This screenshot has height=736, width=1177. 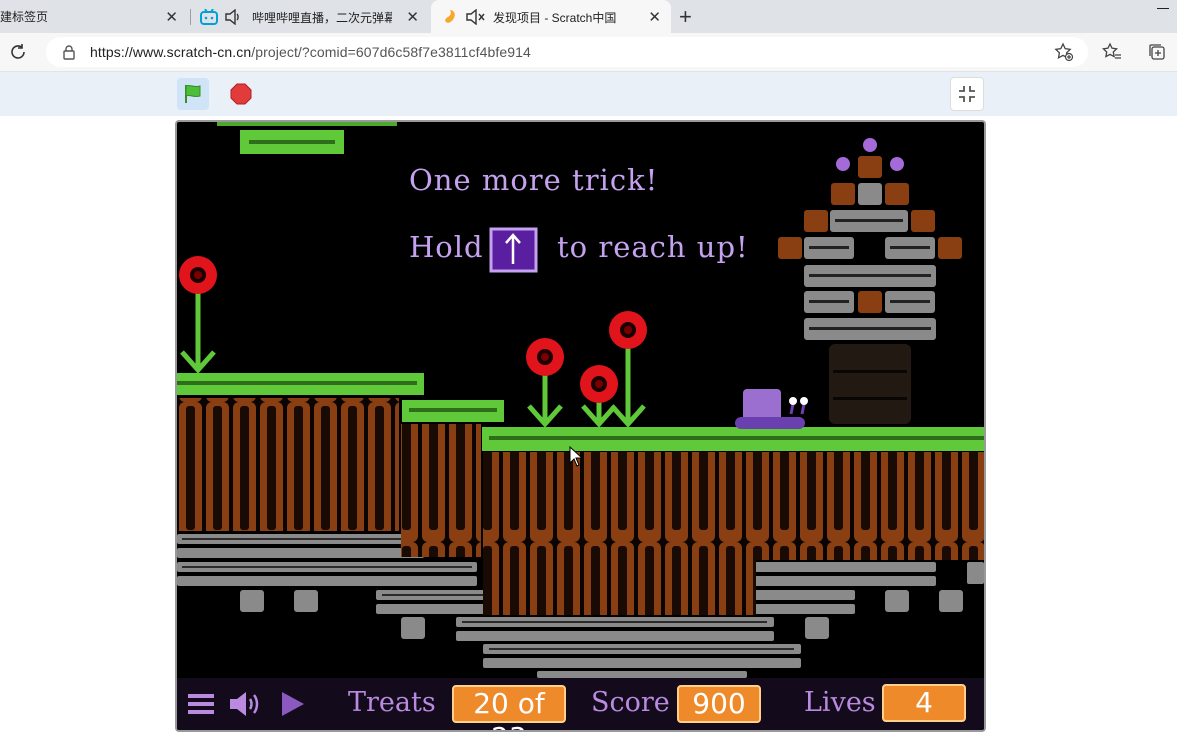 What do you see at coordinates (293, 704) in the screenshot?
I see `play-icon` at bounding box center [293, 704].